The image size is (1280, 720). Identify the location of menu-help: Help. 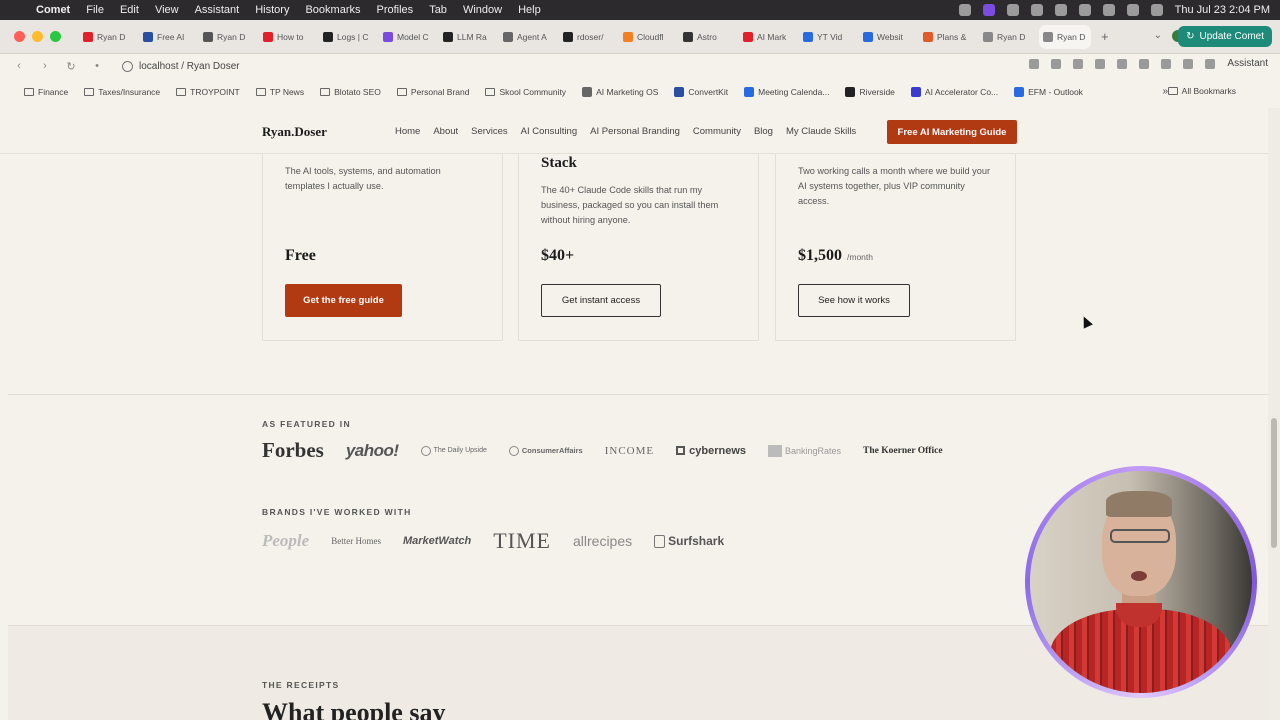
(529, 10).